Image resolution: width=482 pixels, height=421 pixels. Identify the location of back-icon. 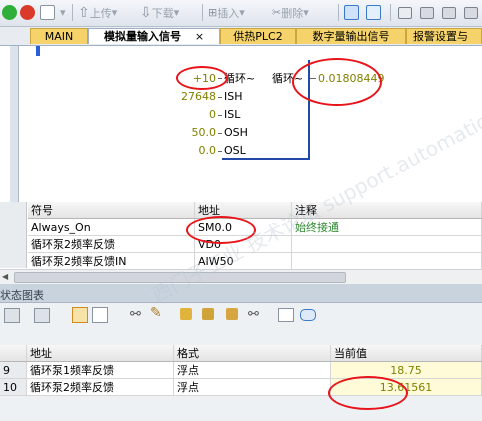
(427, 12).